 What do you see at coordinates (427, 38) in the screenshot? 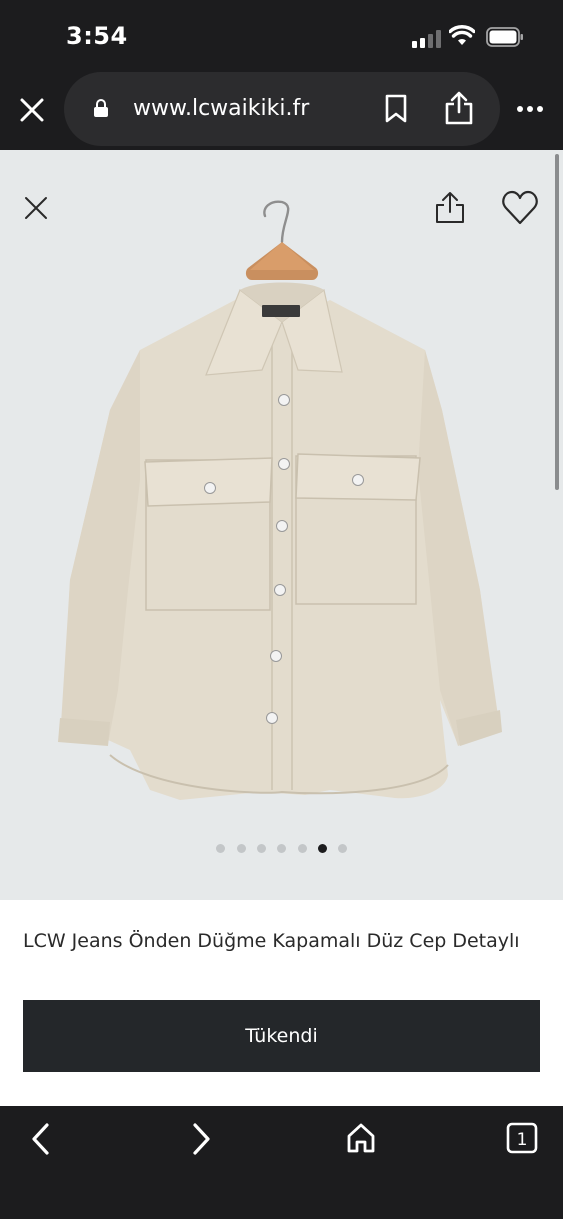
I see `cellular-signal-icon` at bounding box center [427, 38].